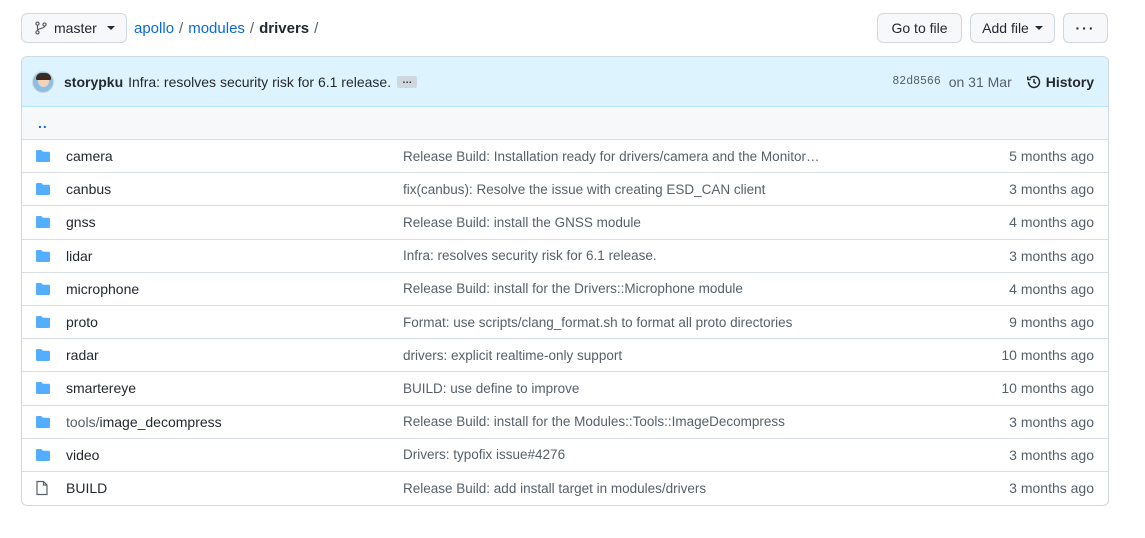  What do you see at coordinates (234, 388) in the screenshot?
I see `file-name-link: smartereye` at bounding box center [234, 388].